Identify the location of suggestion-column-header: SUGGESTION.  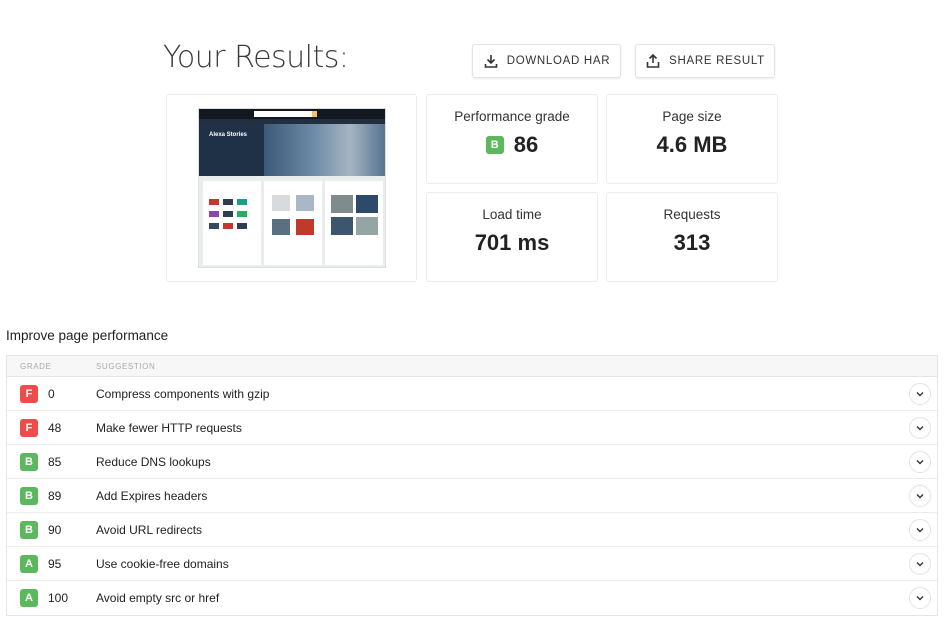
(126, 366).